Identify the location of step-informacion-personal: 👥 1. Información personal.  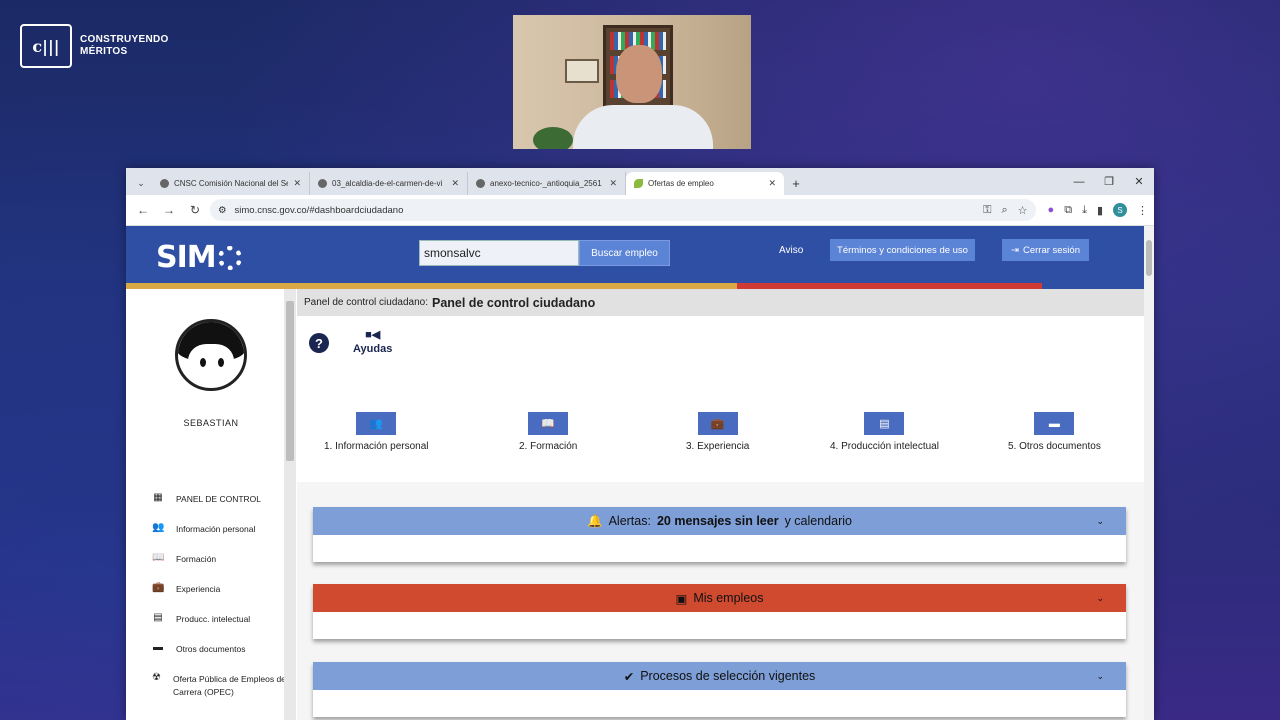
(376, 432).